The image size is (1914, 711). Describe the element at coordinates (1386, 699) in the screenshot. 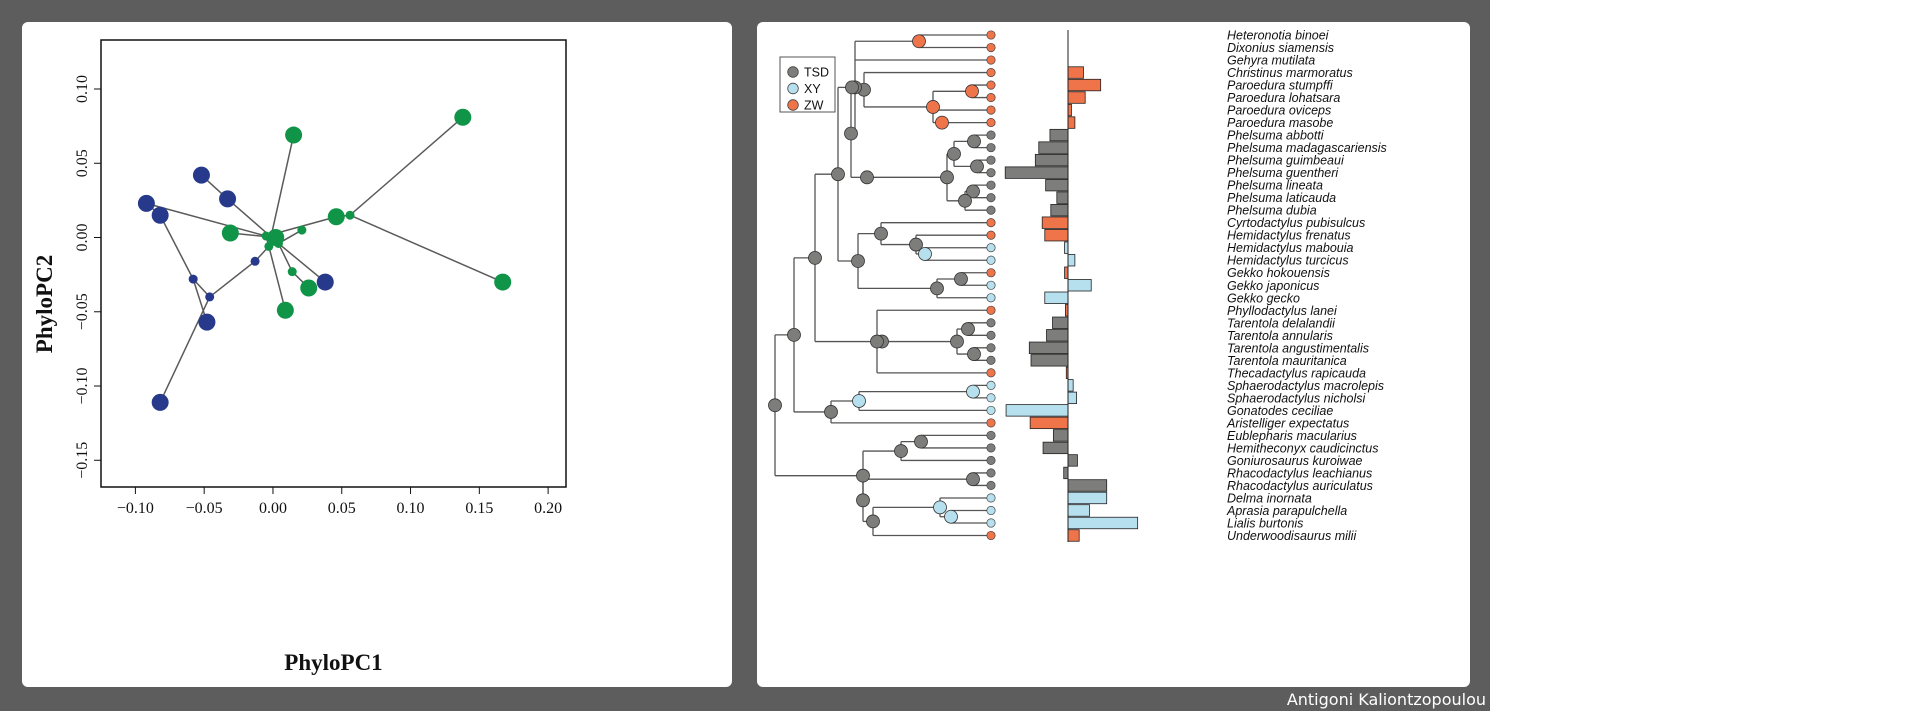

I see `author-credit: Antigoni Kaliontzopoulou` at that location.